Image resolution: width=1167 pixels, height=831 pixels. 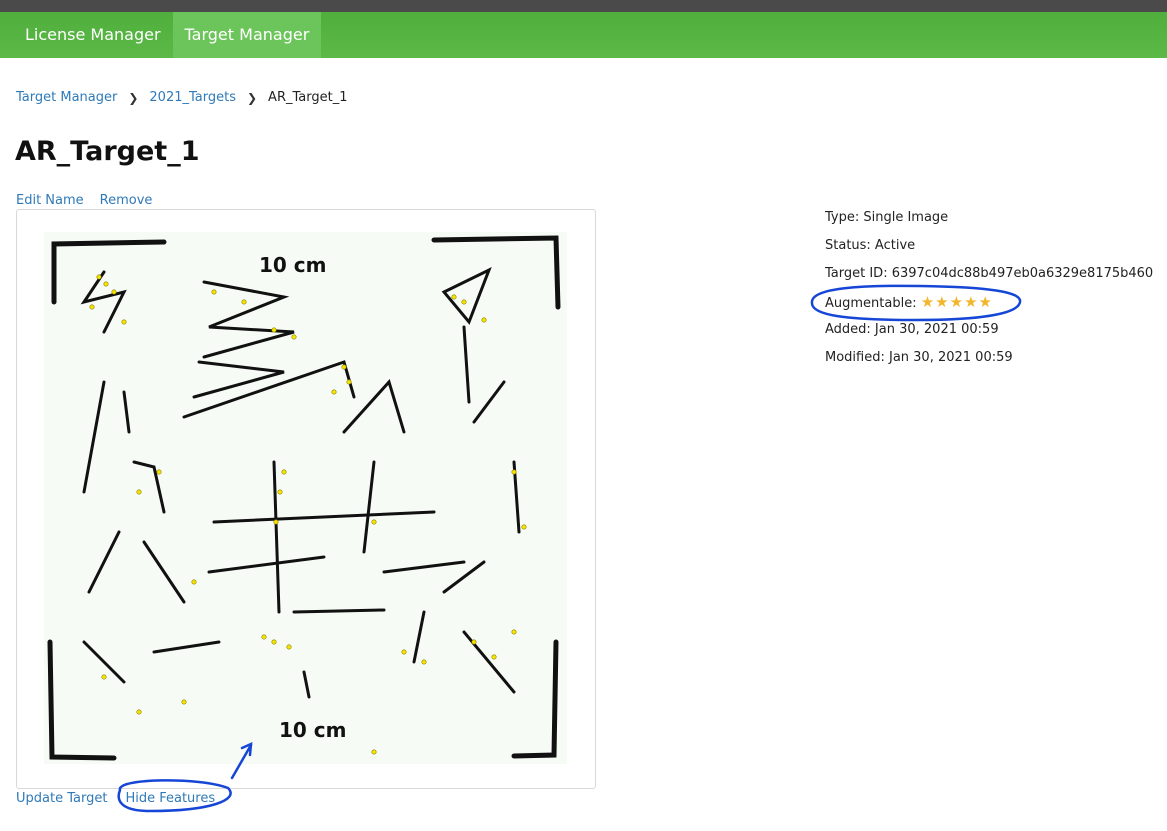 I want to click on page-title: AR_Target_1, so click(x=107, y=151).